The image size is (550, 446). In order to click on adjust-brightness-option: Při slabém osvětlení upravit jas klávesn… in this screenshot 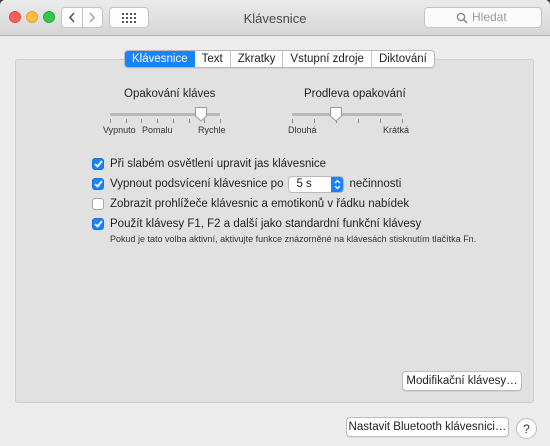, I will do `click(209, 164)`.